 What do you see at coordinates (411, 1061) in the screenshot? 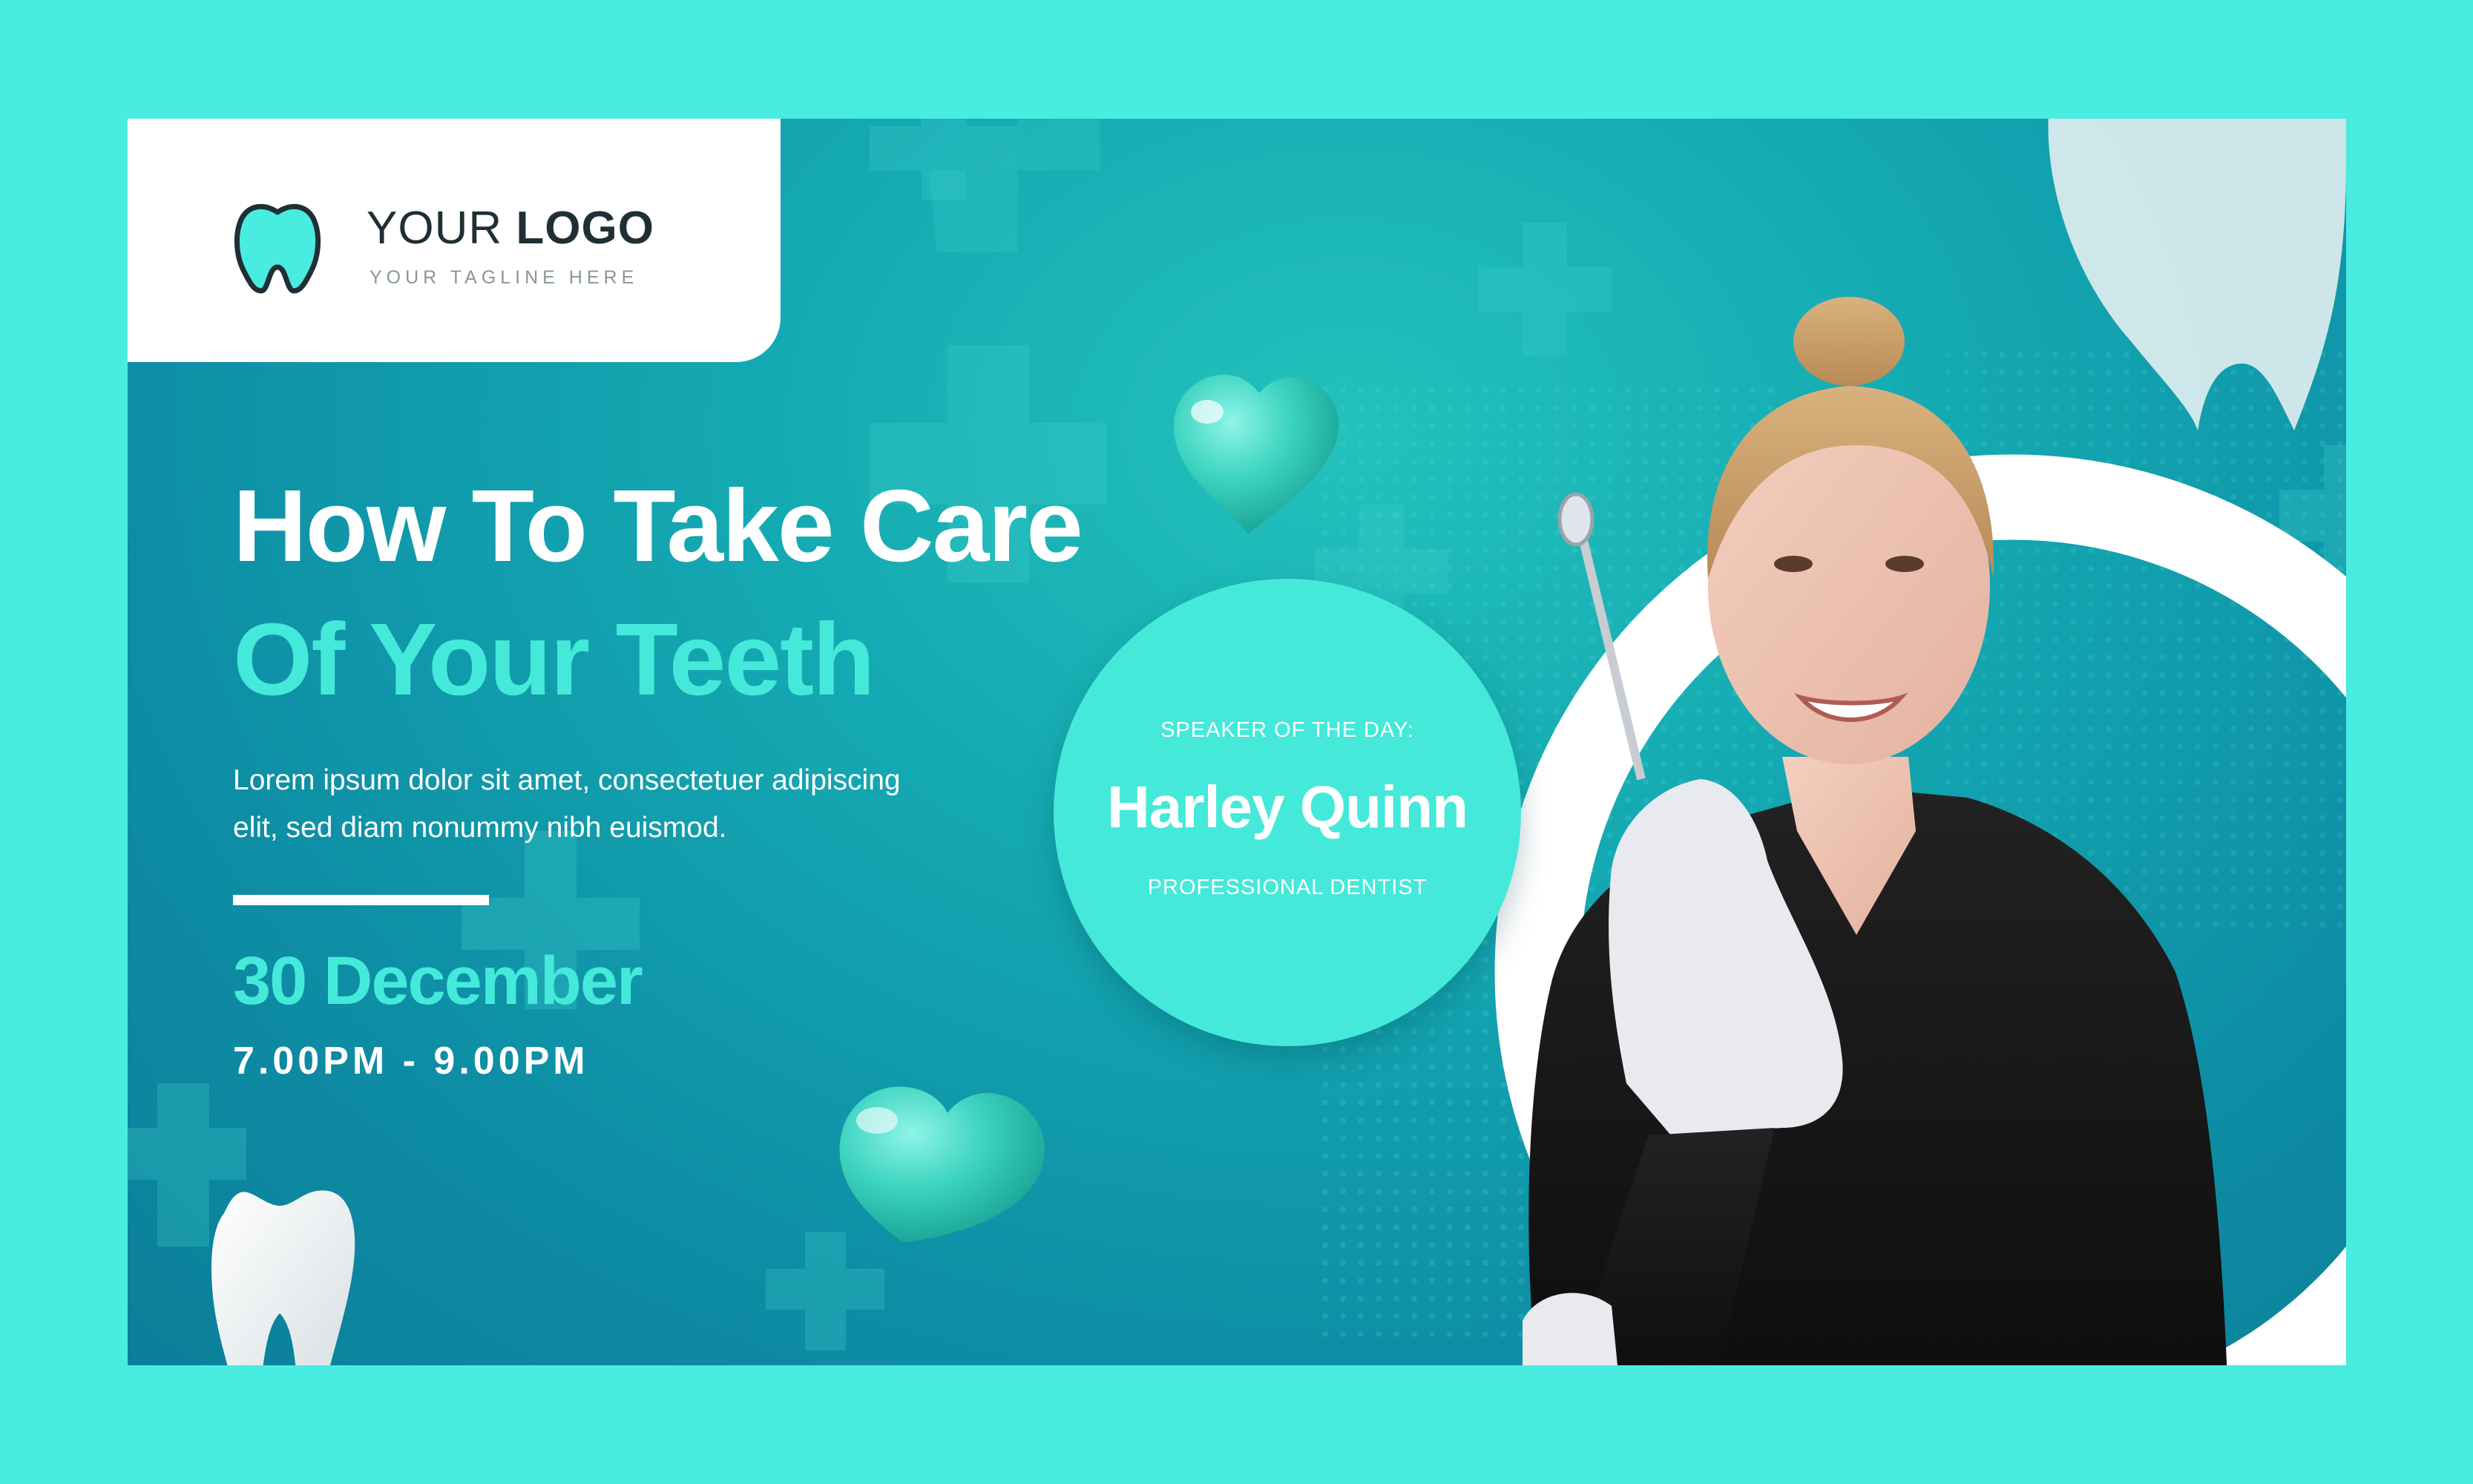
I see `event-time: 7.00PM - 9.00PM` at bounding box center [411, 1061].